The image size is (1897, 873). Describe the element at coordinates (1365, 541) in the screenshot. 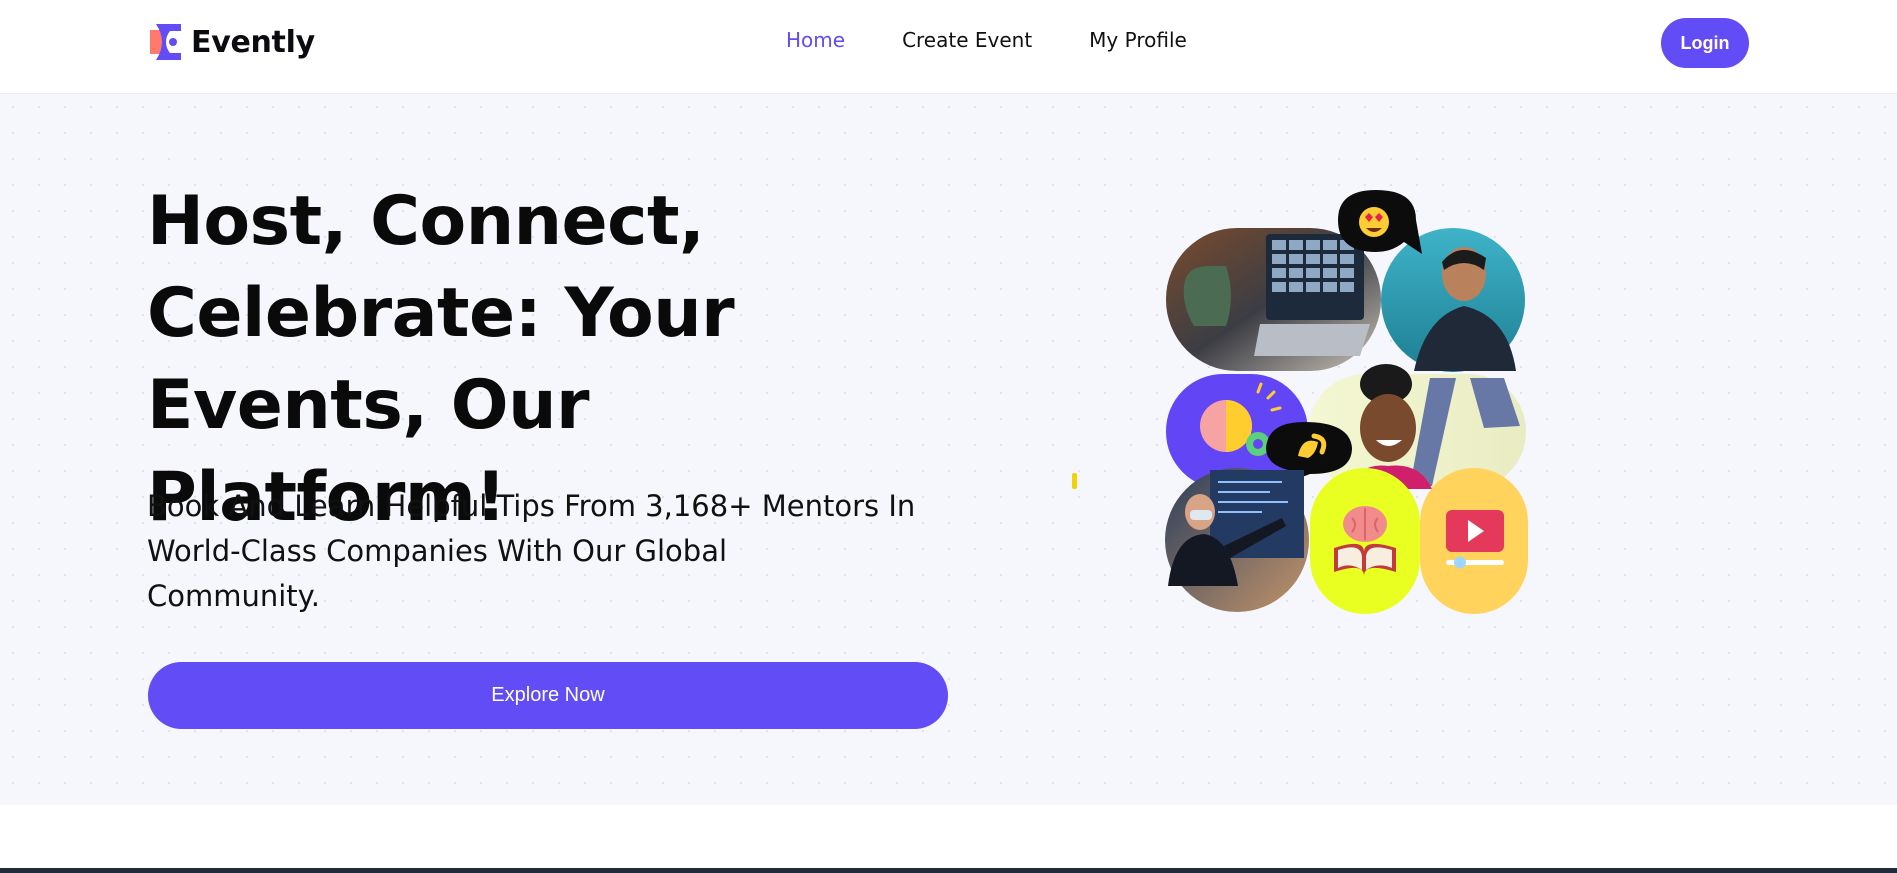

I see `brain-book-icon` at that location.